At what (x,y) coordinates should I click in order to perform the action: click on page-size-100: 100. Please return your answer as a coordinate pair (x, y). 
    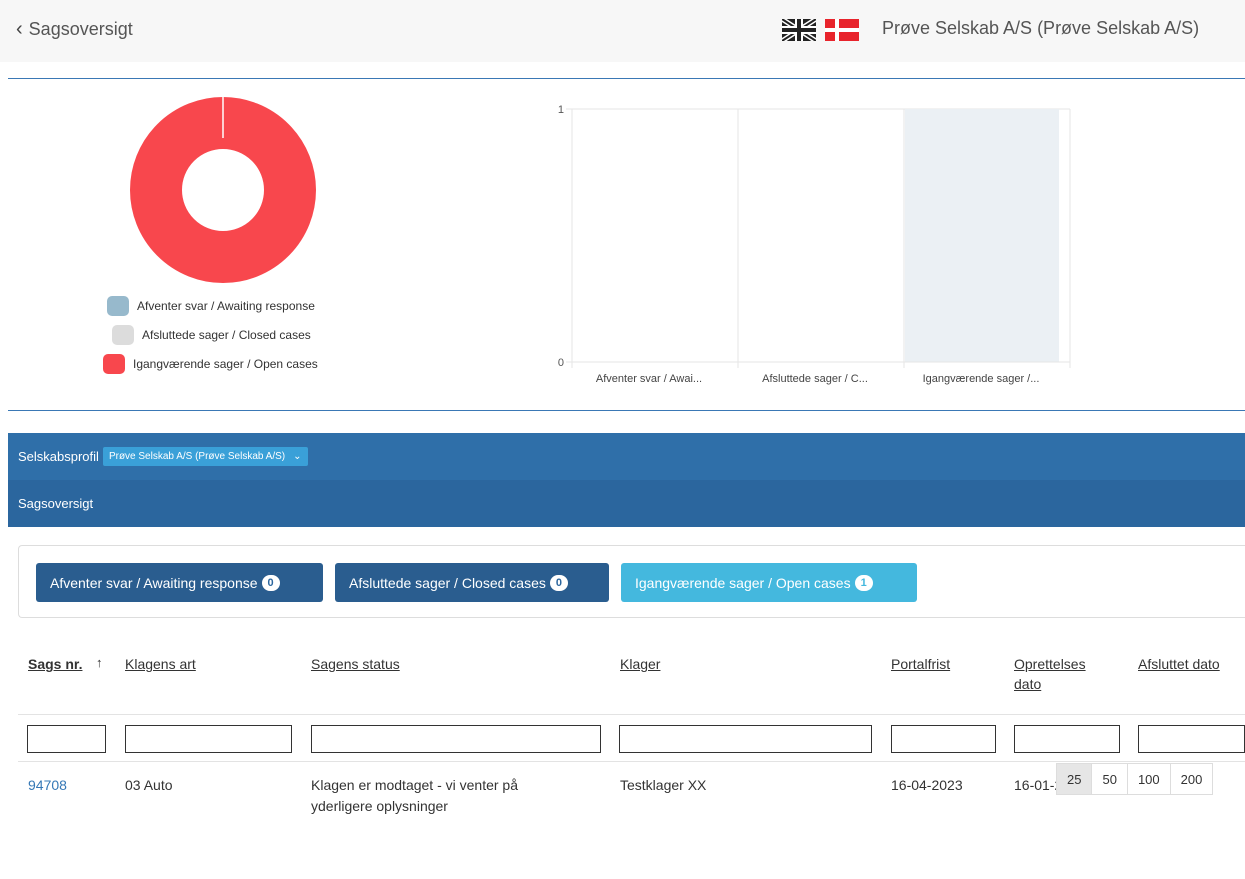
    Looking at the image, I should click on (1148, 779).